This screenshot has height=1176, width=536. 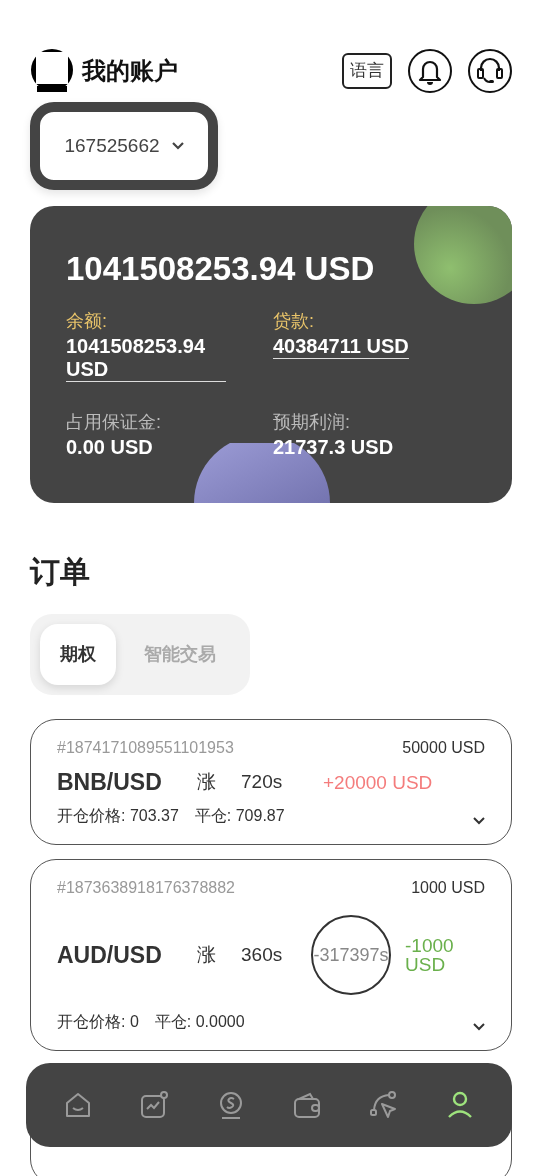 I want to click on notification-button, so click(x=430, y=71).